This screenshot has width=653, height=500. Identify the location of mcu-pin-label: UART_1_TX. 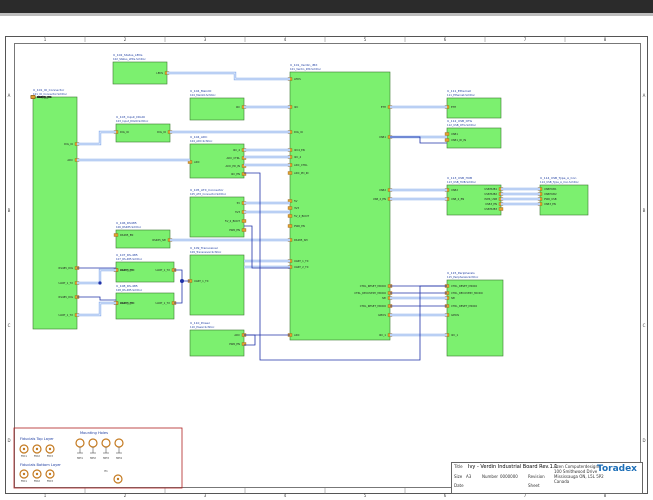
(301, 261).